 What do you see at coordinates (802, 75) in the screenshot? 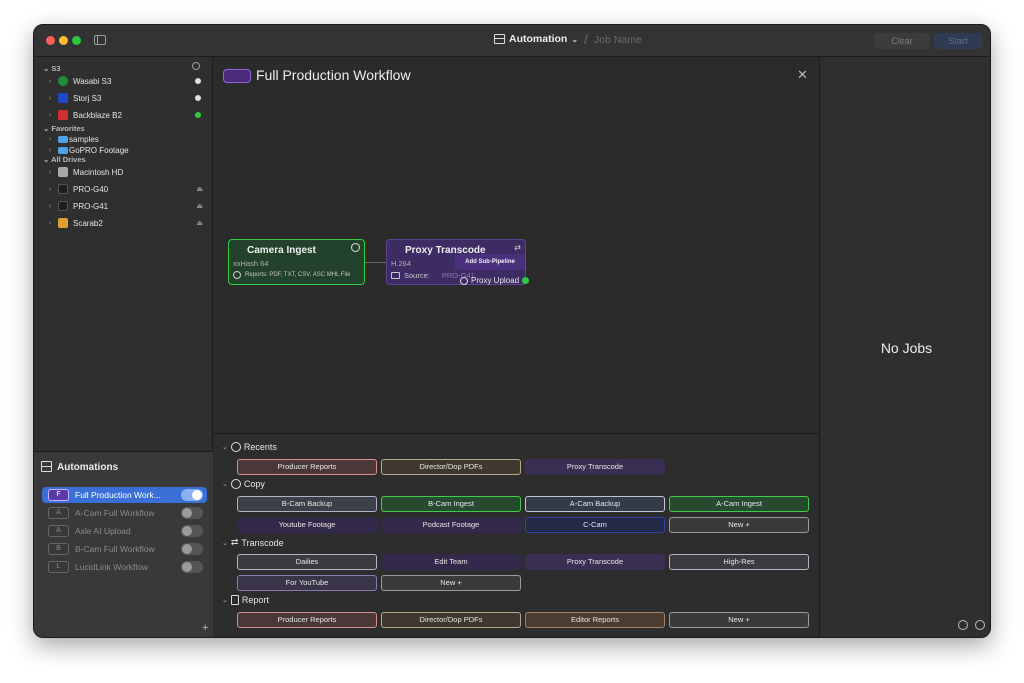
I see `close-icon: ✕` at bounding box center [802, 75].